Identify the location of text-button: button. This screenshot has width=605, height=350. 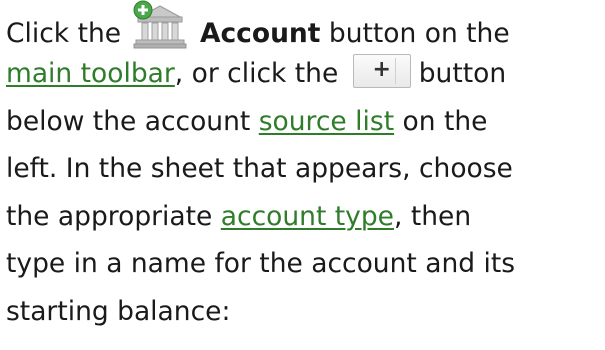
(462, 73).